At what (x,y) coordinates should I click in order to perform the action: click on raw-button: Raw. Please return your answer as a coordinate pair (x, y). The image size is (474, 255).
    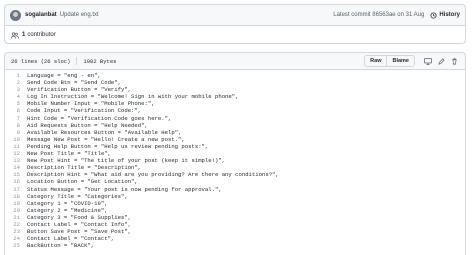
    Looking at the image, I should click on (376, 61).